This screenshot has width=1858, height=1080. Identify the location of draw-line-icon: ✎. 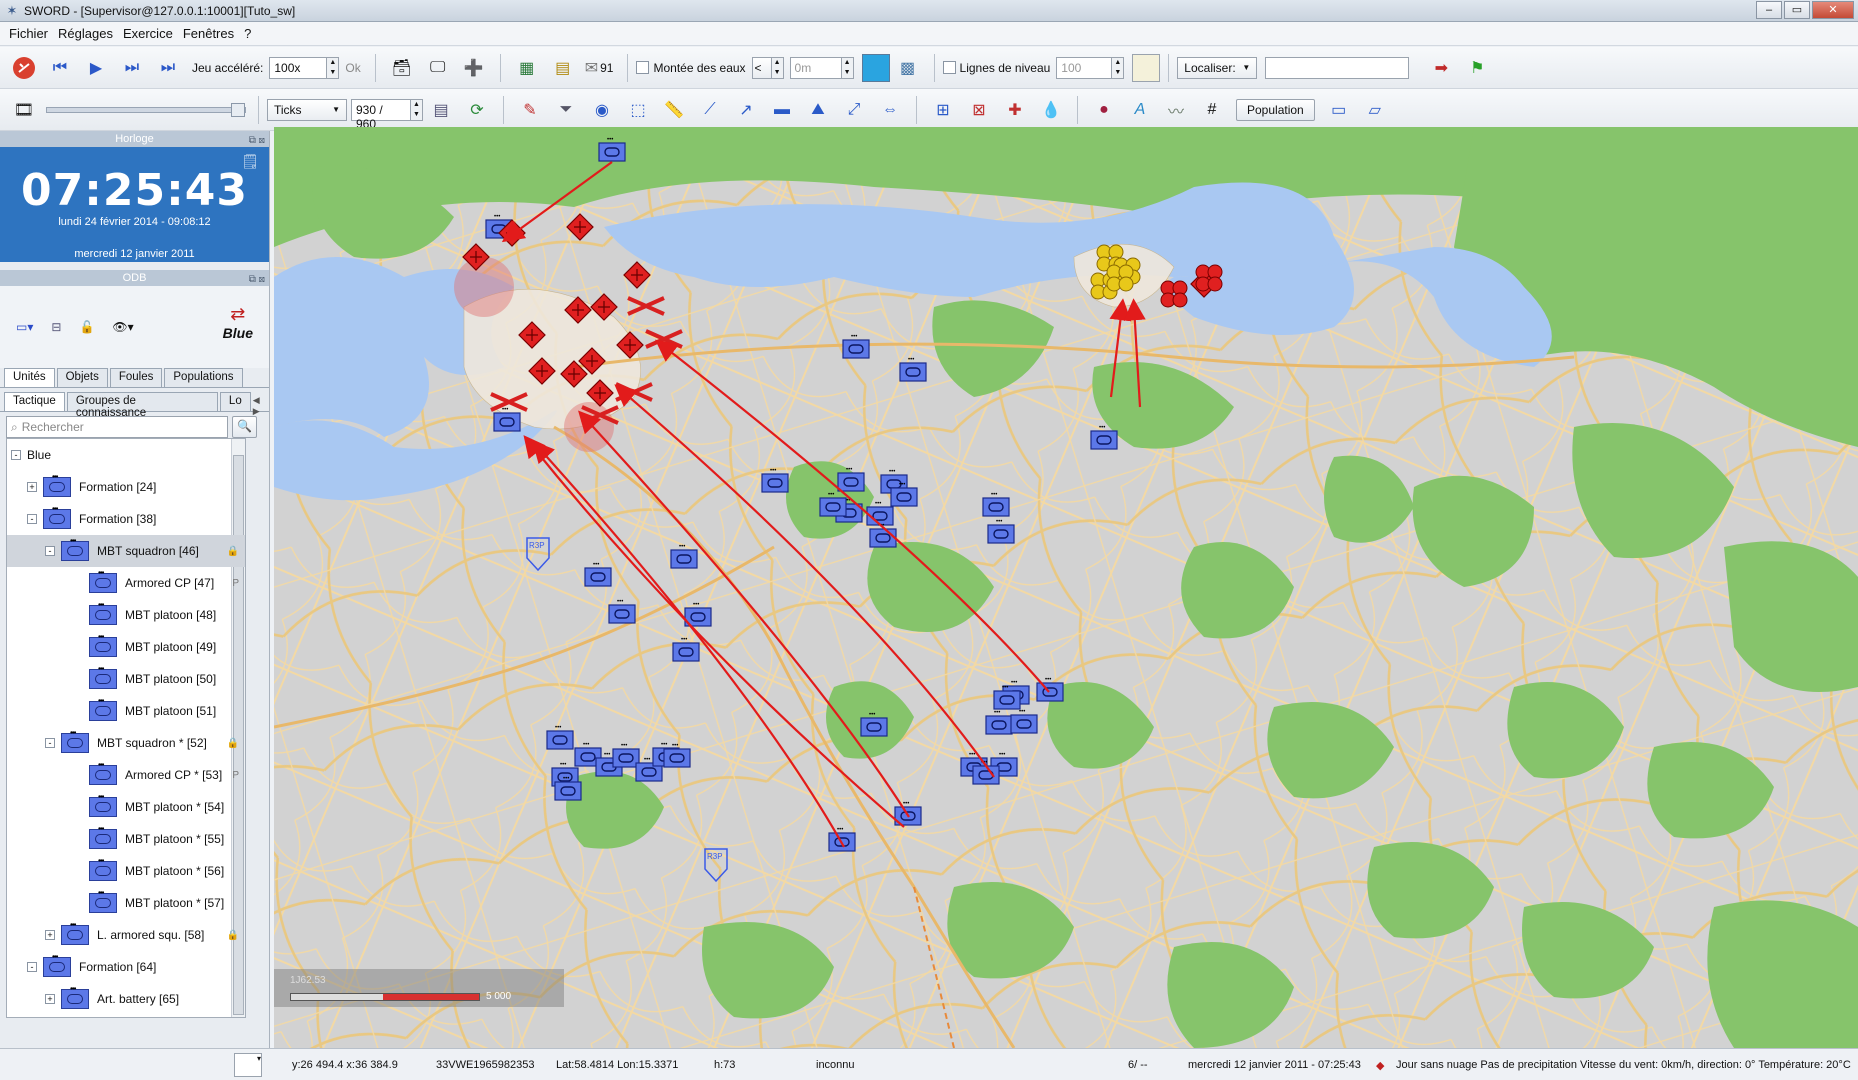
(530, 110).